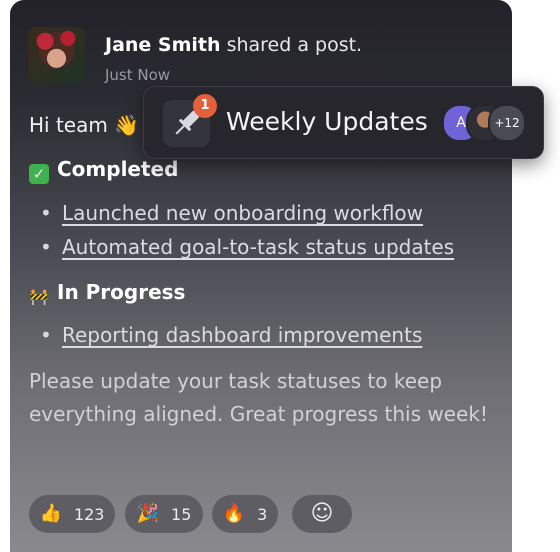  Describe the element at coordinates (121, 292) in the screenshot. I see `section-in-progress-label: In Progress` at that location.